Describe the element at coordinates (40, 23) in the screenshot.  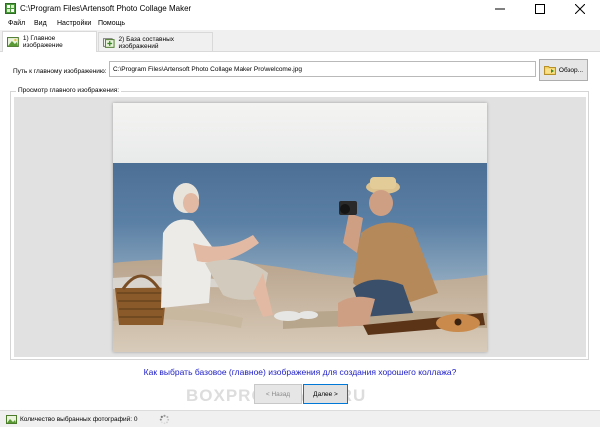
I see `menu-view: Вид` at that location.